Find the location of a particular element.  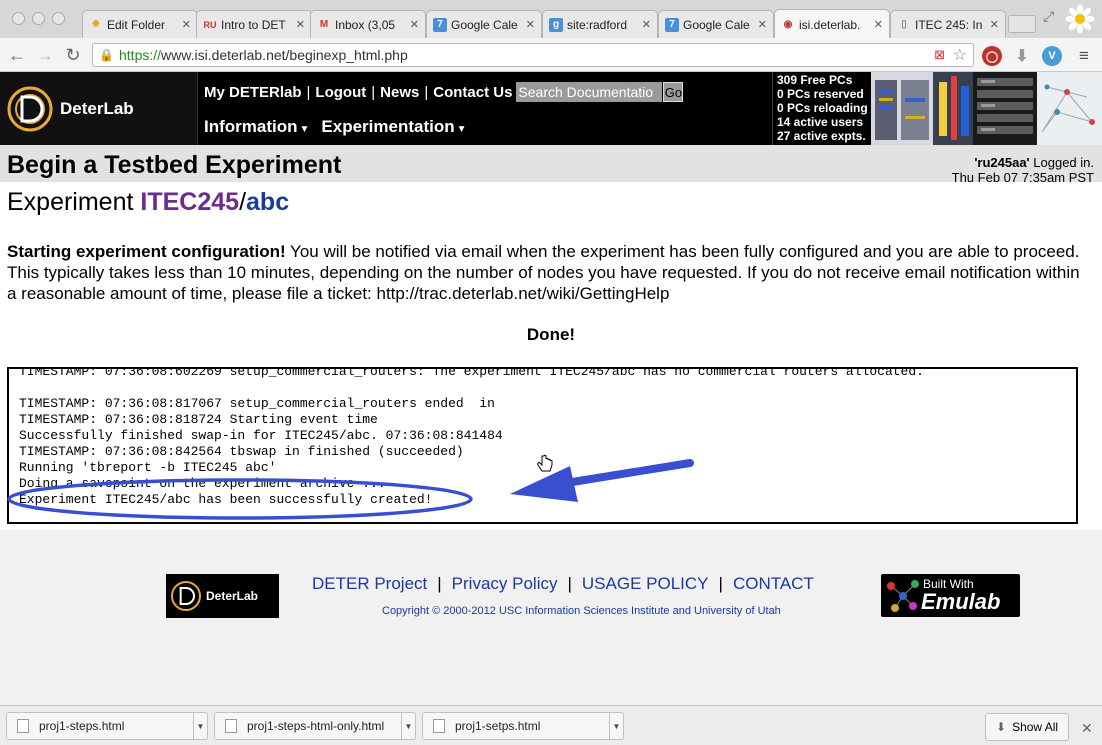

active-users-stat: 14 active users is located at coordinates (820, 122).